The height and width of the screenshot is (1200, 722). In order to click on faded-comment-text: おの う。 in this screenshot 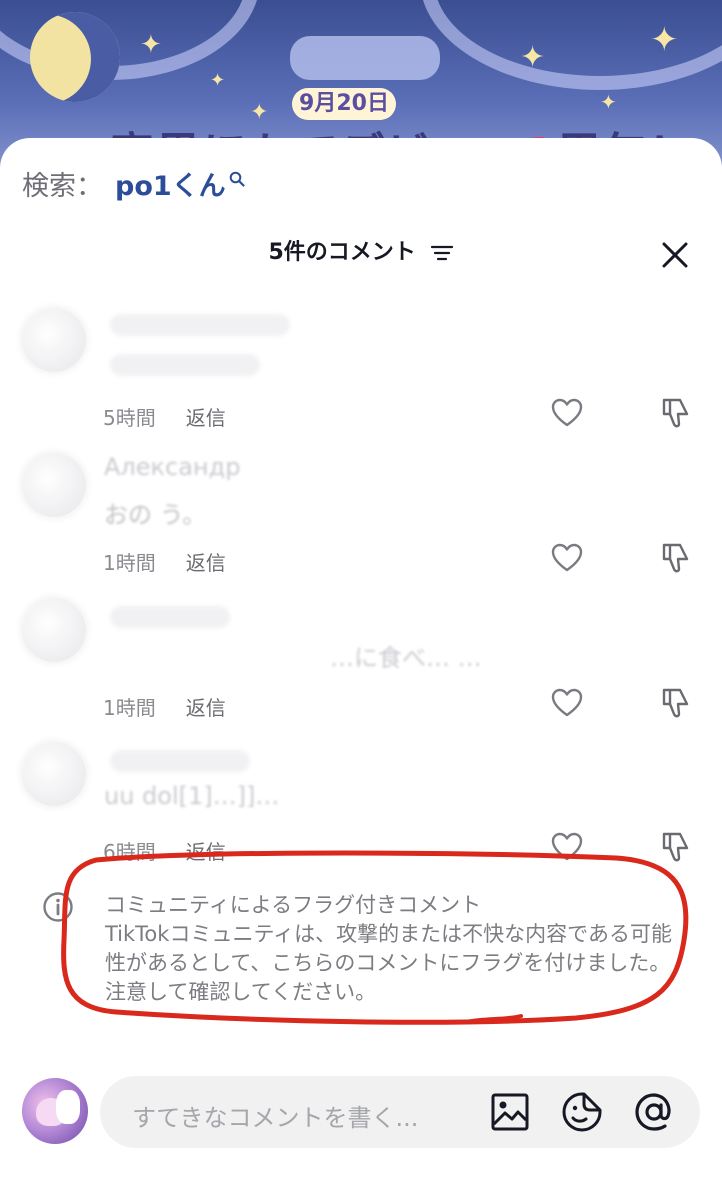, I will do `click(155, 515)`.